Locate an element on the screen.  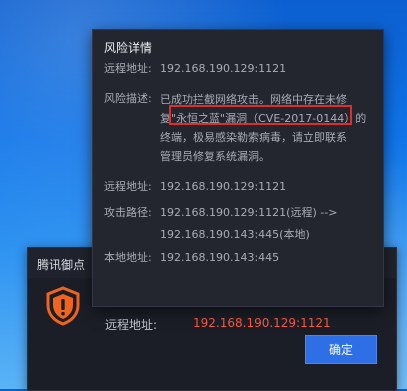
local-address-row: 本地地址: 192.168.190.143:445 is located at coordinates (191, 257).